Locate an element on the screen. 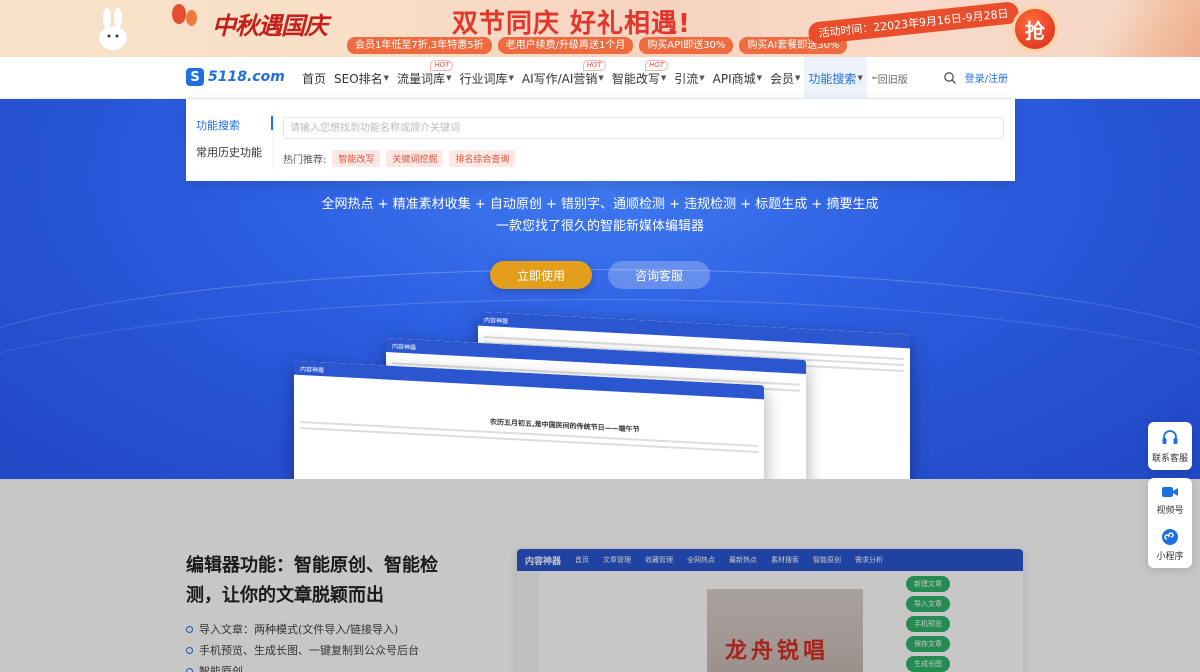  login-link: 登录/注册 is located at coordinates (986, 77).